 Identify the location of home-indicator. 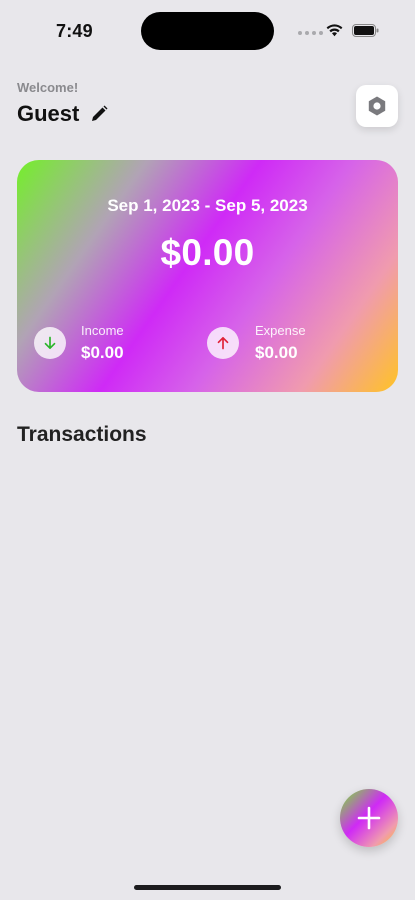
(207, 887).